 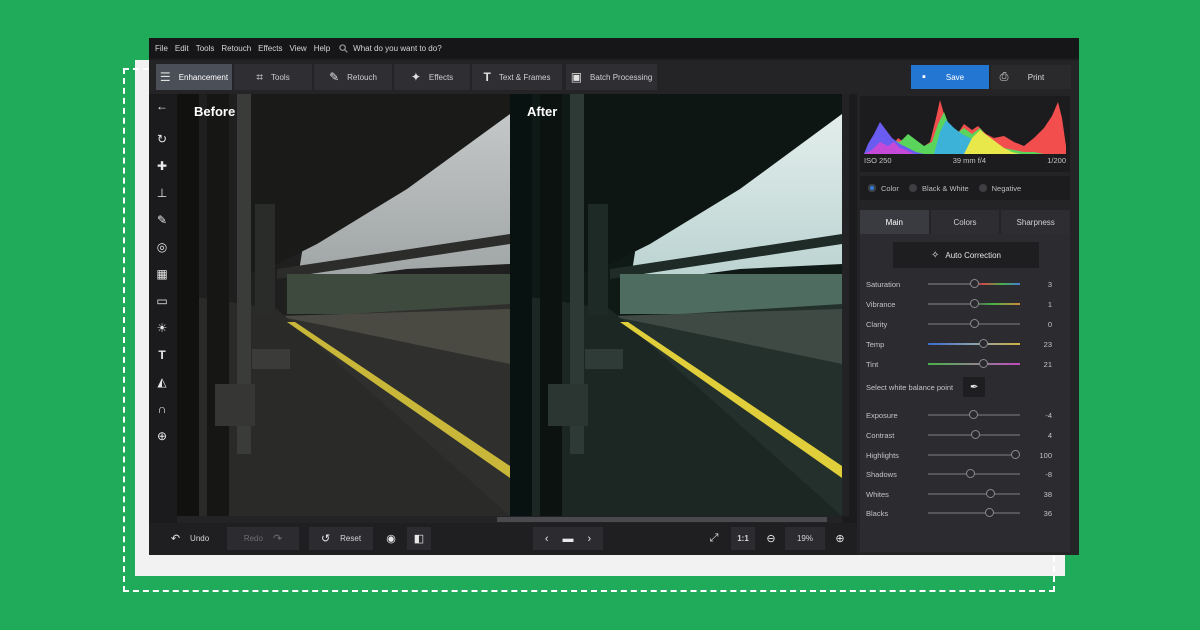 I want to click on sun-icon: ☀, so click(x=162, y=328).